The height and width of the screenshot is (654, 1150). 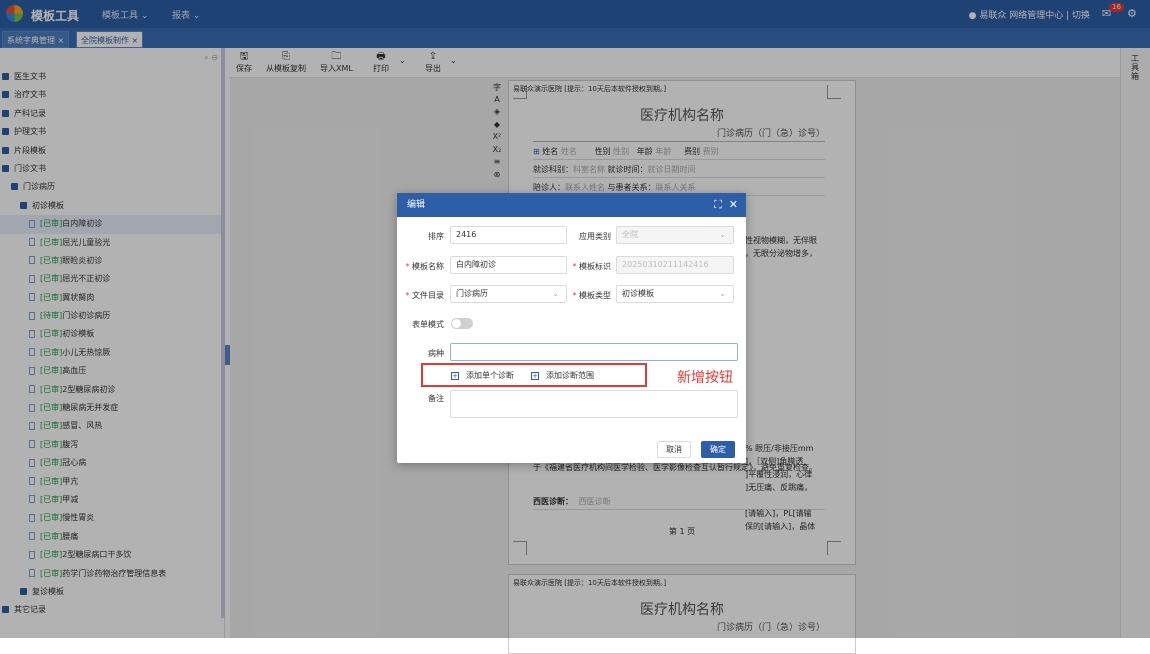 What do you see at coordinates (436, 236) in the screenshot?
I see `sort-label: 排序` at bounding box center [436, 236].